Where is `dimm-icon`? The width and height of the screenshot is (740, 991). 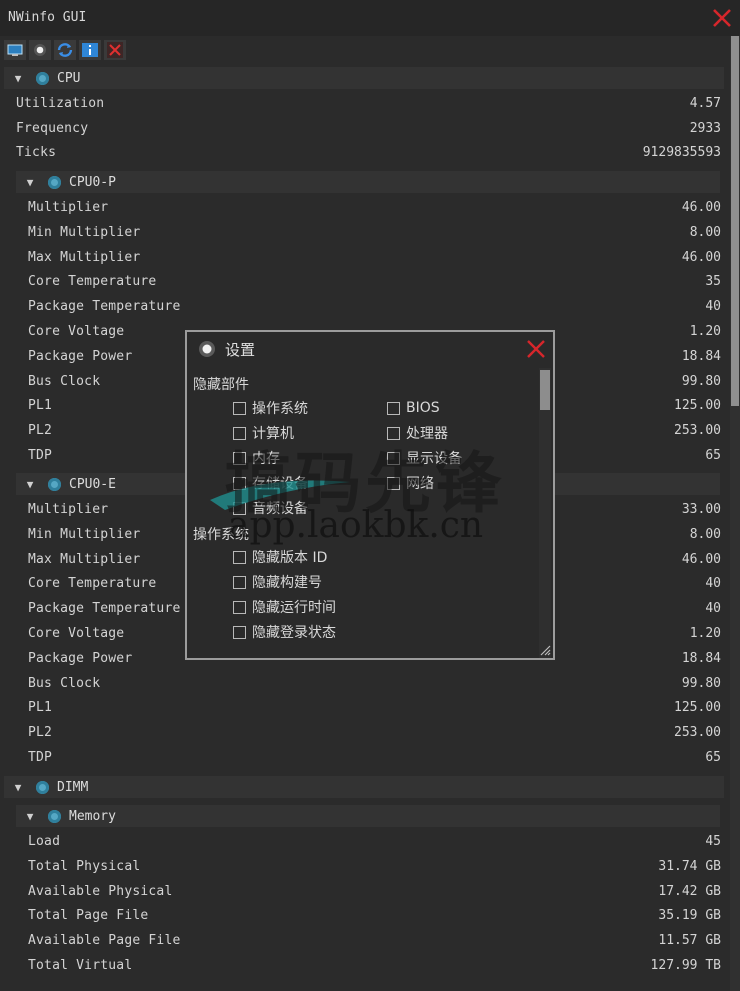
dimm-icon is located at coordinates (42, 787).